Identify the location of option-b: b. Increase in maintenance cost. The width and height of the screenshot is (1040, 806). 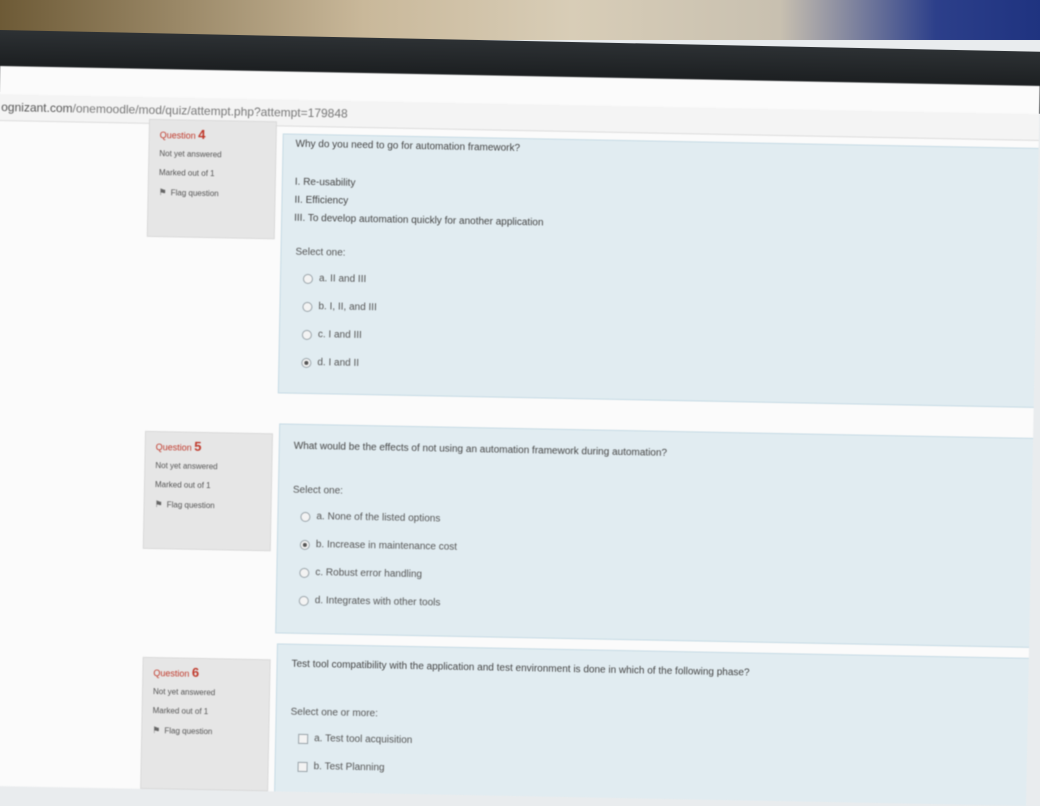
(378, 546).